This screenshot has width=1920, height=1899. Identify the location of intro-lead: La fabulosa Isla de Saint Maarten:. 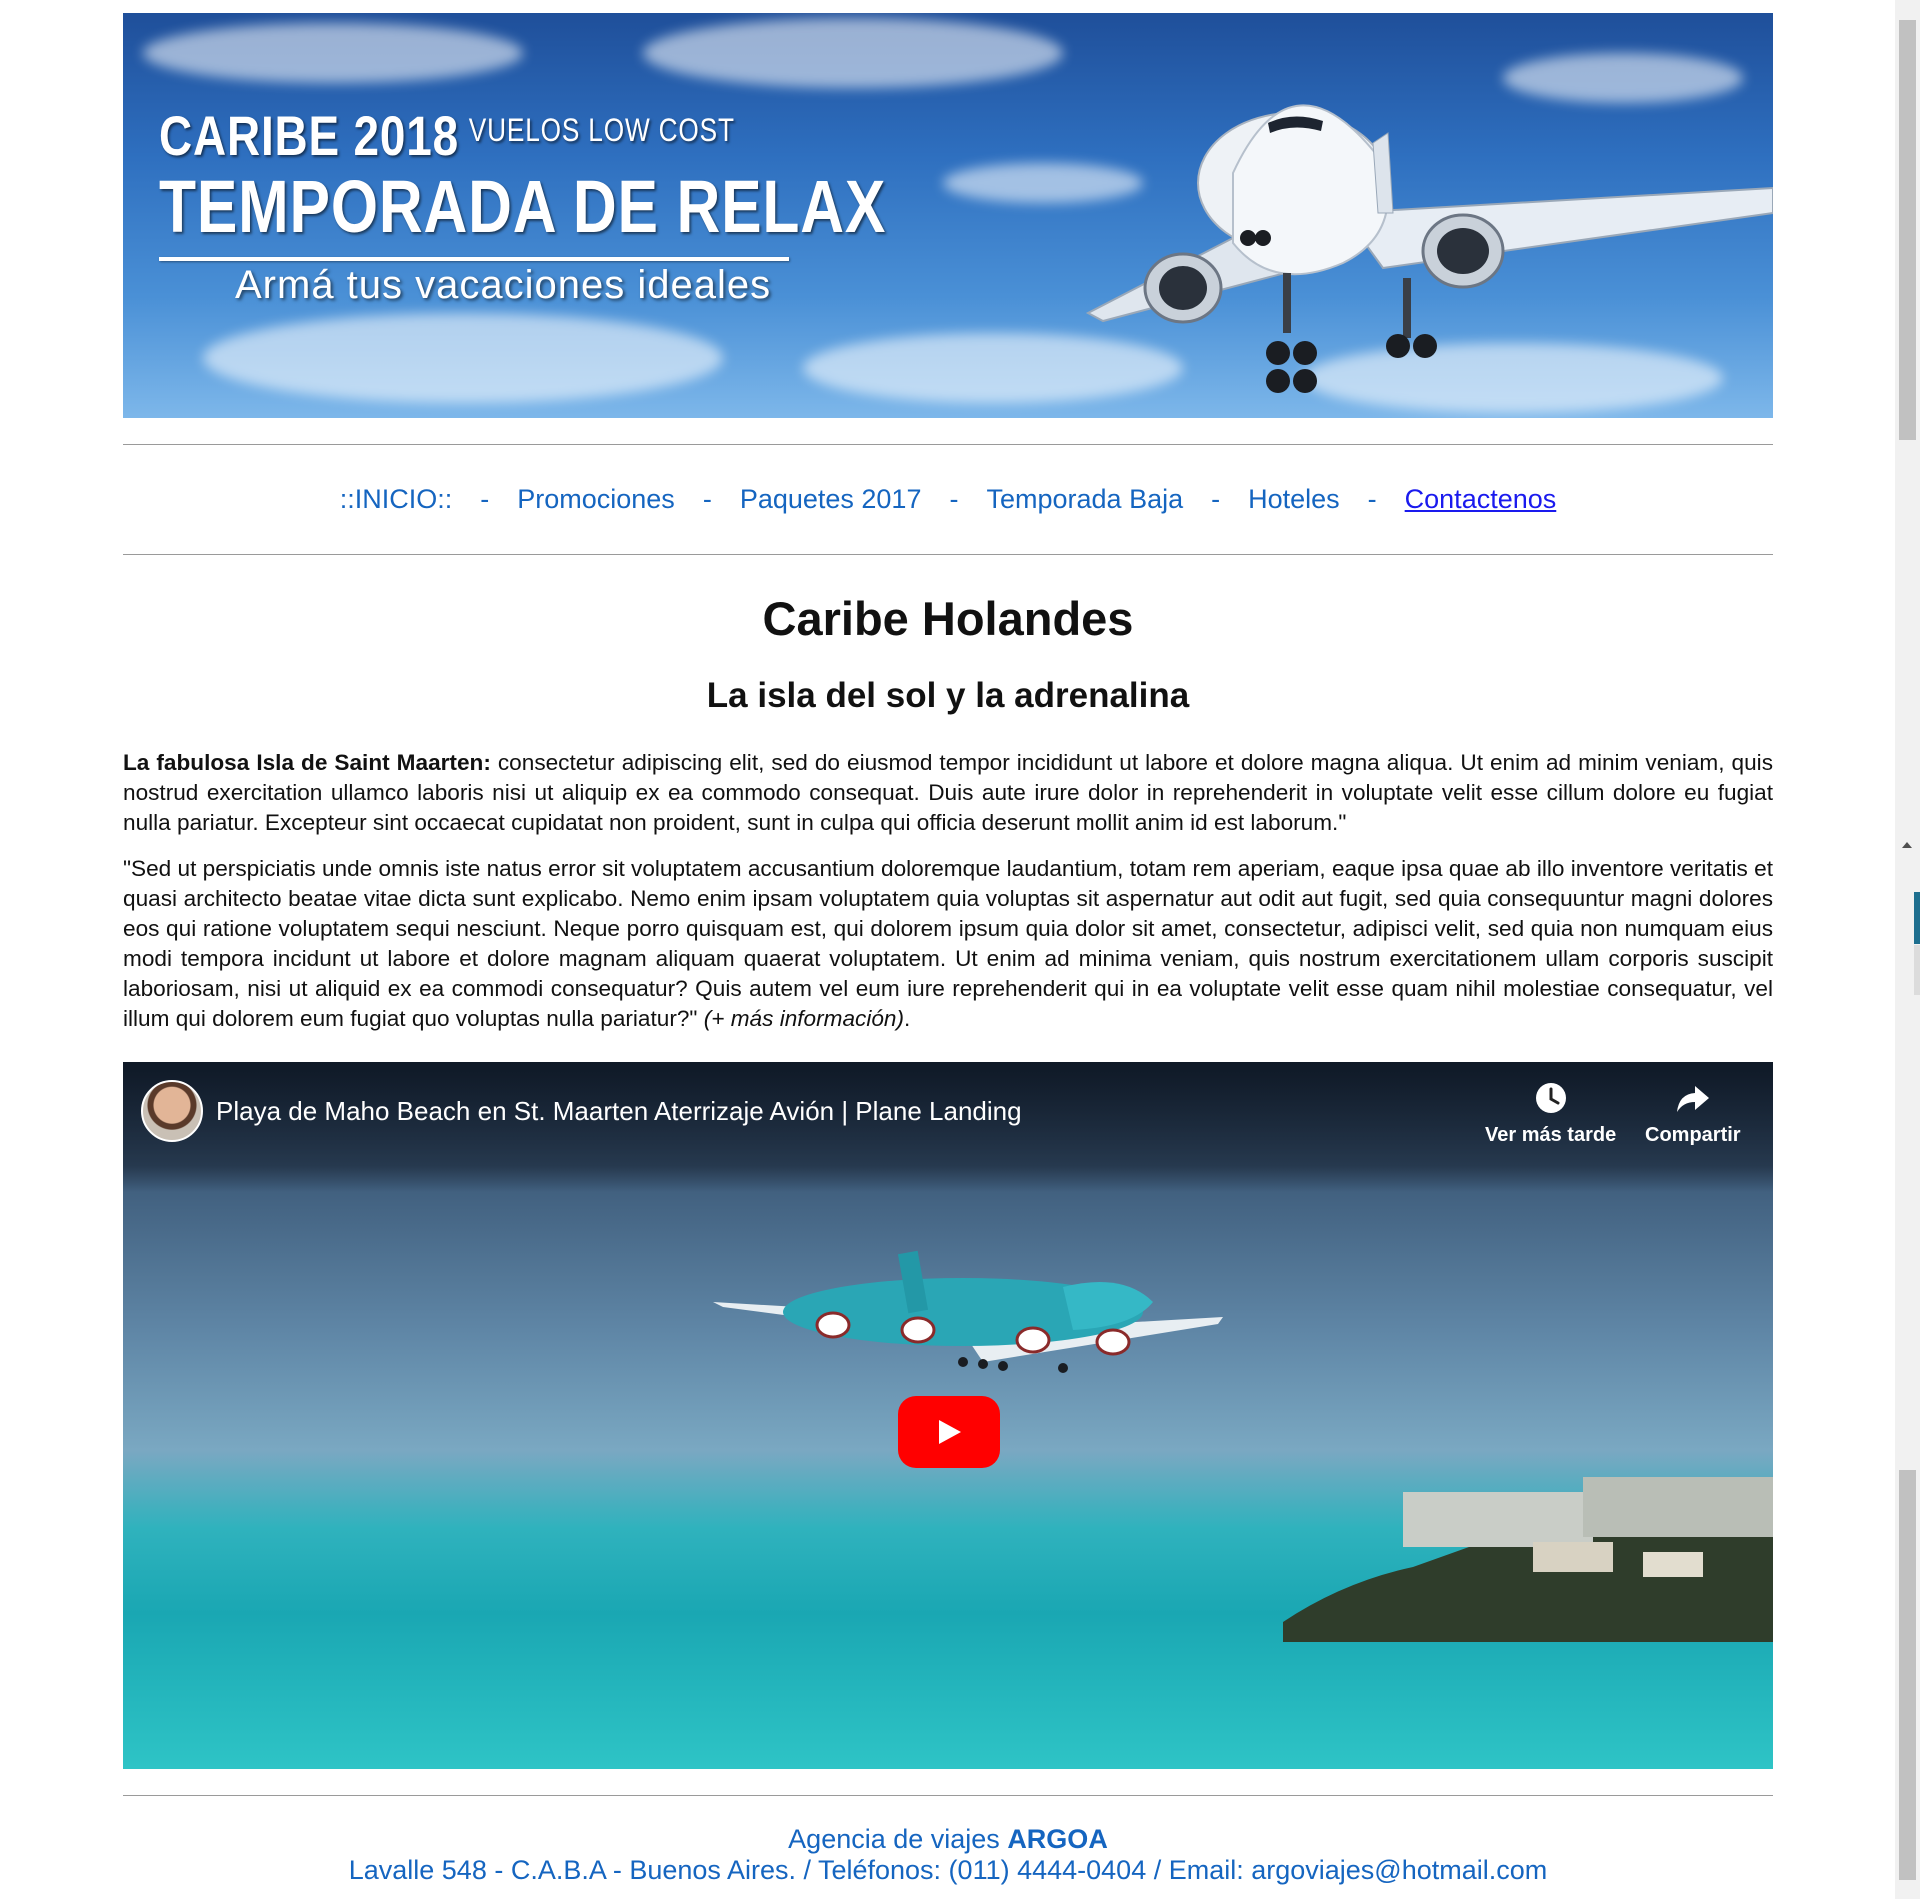
(307, 762).